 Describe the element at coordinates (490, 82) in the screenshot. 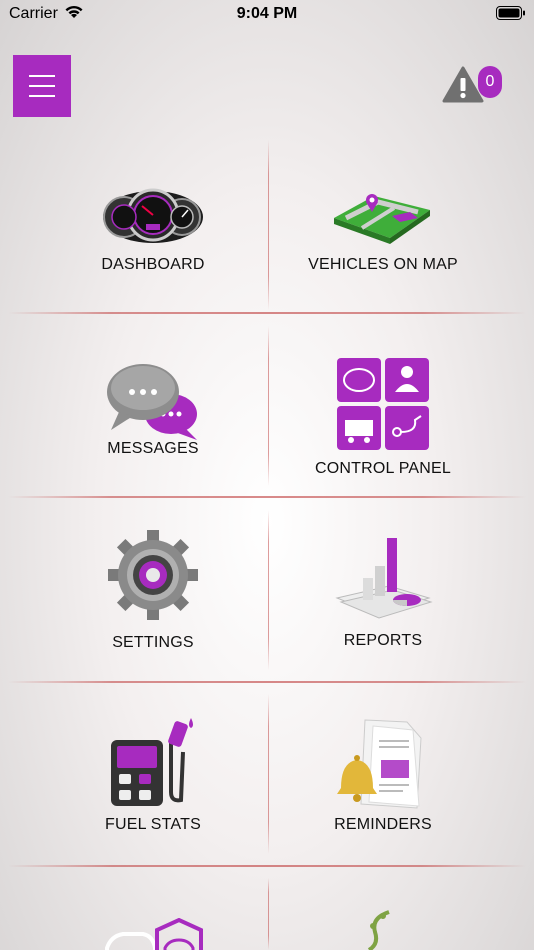

I see `alert-count-badge: 0` at that location.